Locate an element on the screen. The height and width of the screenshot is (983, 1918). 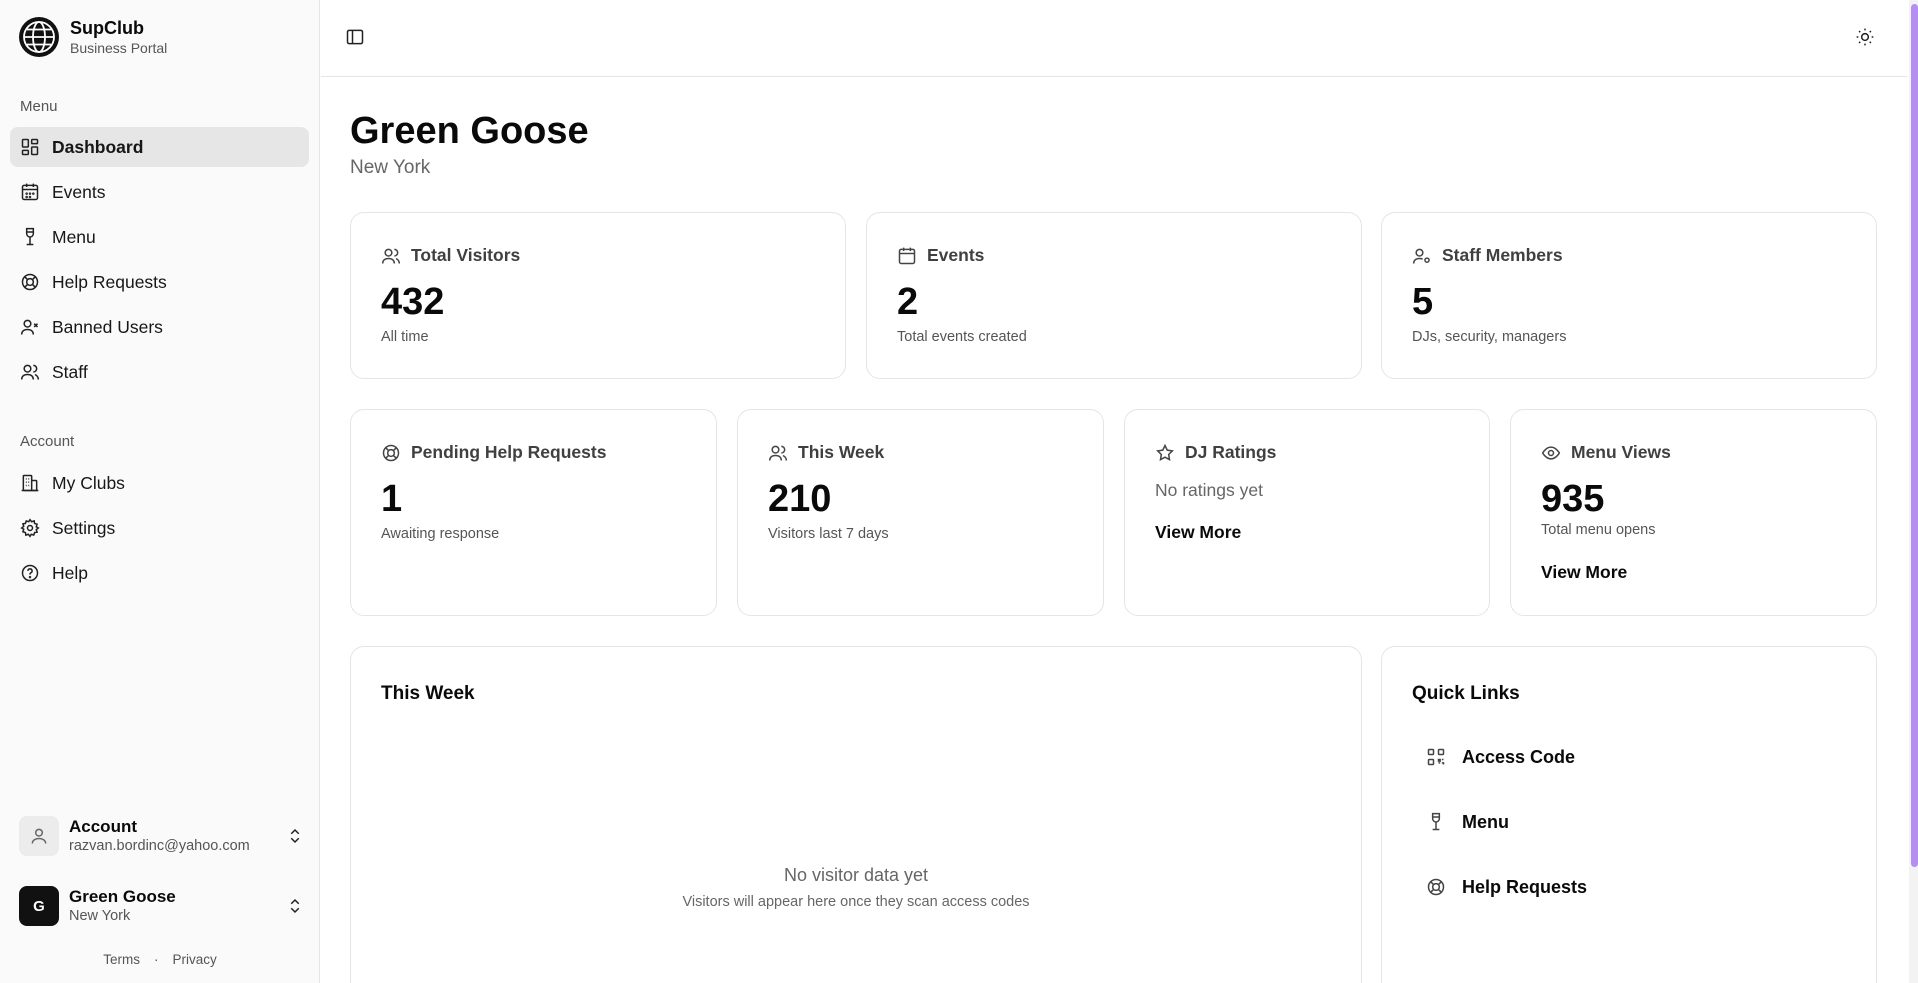
user-icon is located at coordinates (39, 836).